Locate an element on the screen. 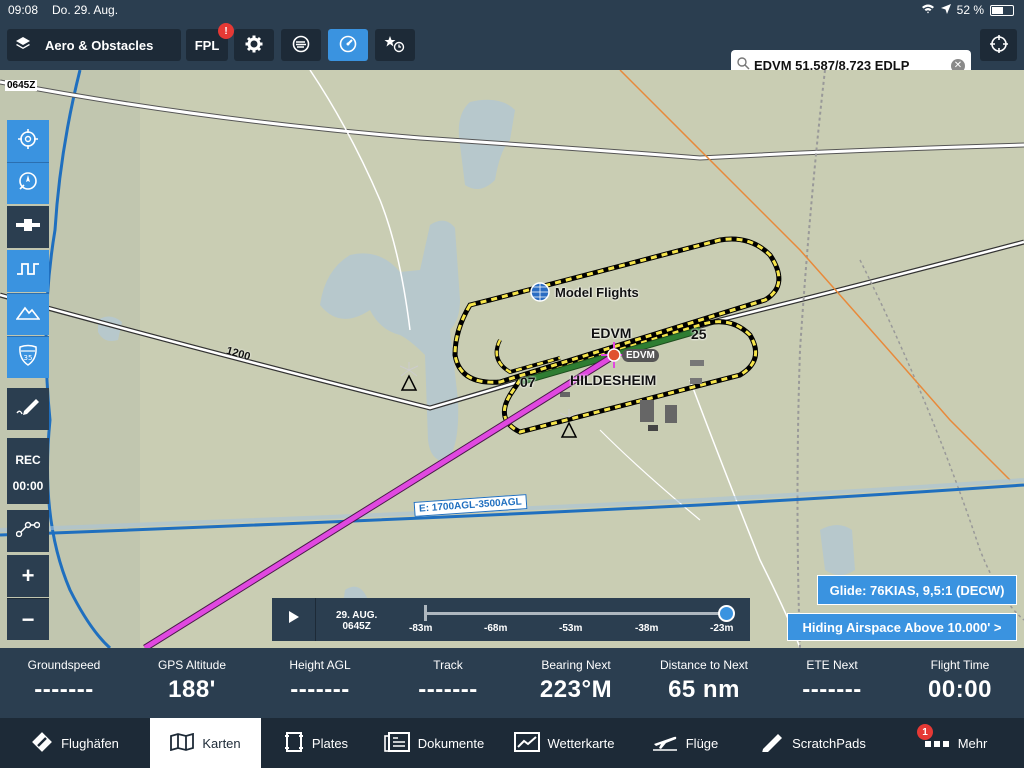 This screenshot has width=1024, height=768. instrument-label: Distance to Next is located at coordinates (704, 665).